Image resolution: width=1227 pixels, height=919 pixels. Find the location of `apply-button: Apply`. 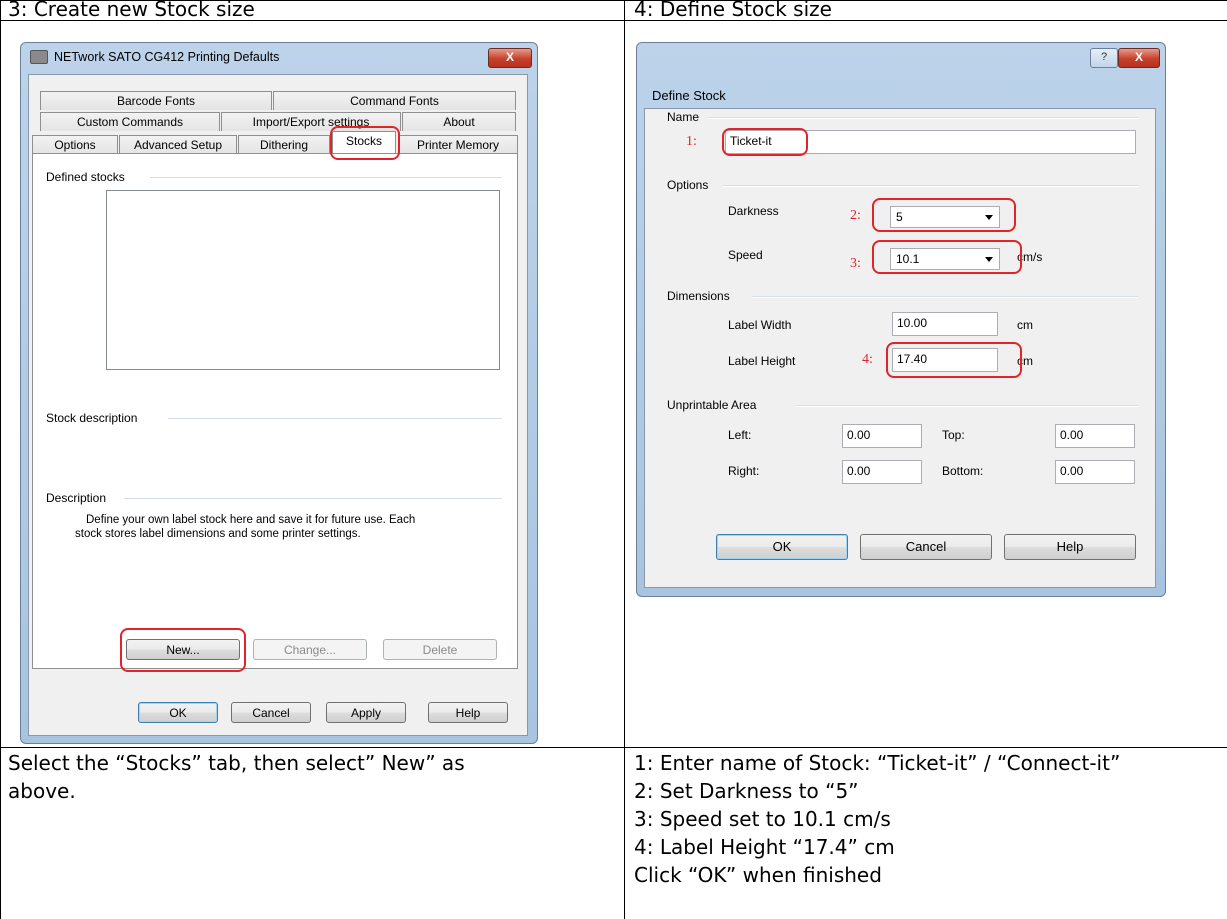

apply-button: Apply is located at coordinates (366, 712).